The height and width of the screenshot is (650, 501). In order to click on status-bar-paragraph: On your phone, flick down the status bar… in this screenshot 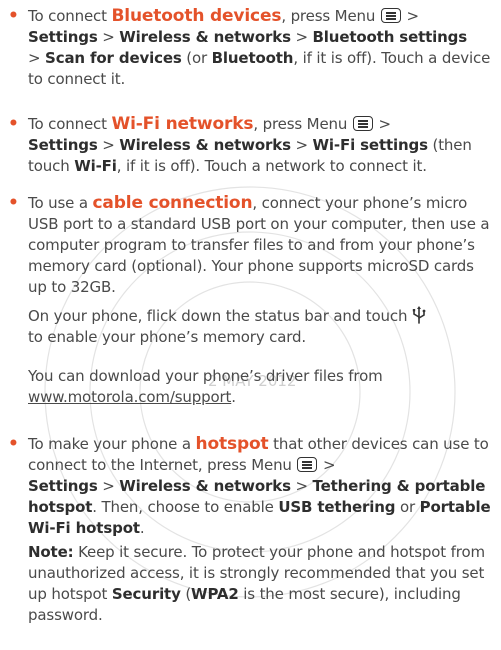, I will do `click(261, 327)`.